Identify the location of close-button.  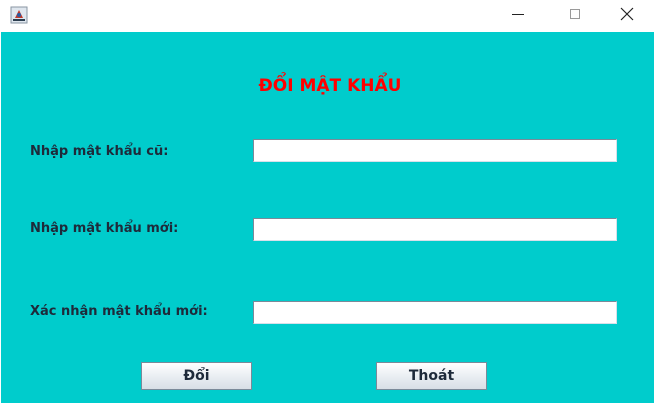
(627, 14).